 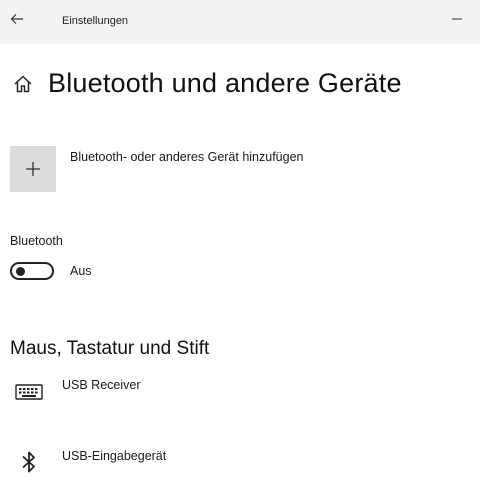 I want to click on device-item-usb-receiver: USB Receiver, so click(x=75, y=391).